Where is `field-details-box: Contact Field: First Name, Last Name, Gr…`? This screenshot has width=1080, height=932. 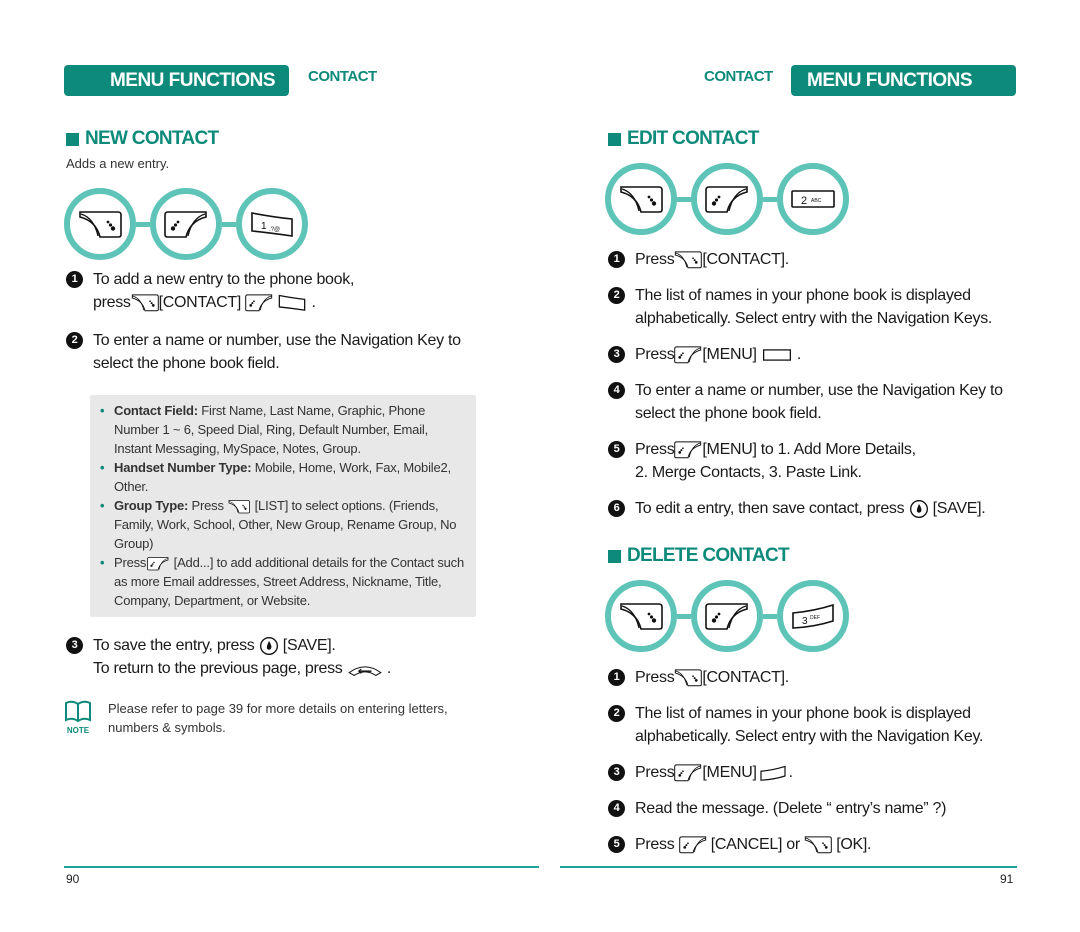 field-details-box: Contact Field: First Name, Last Name, Gr… is located at coordinates (283, 506).